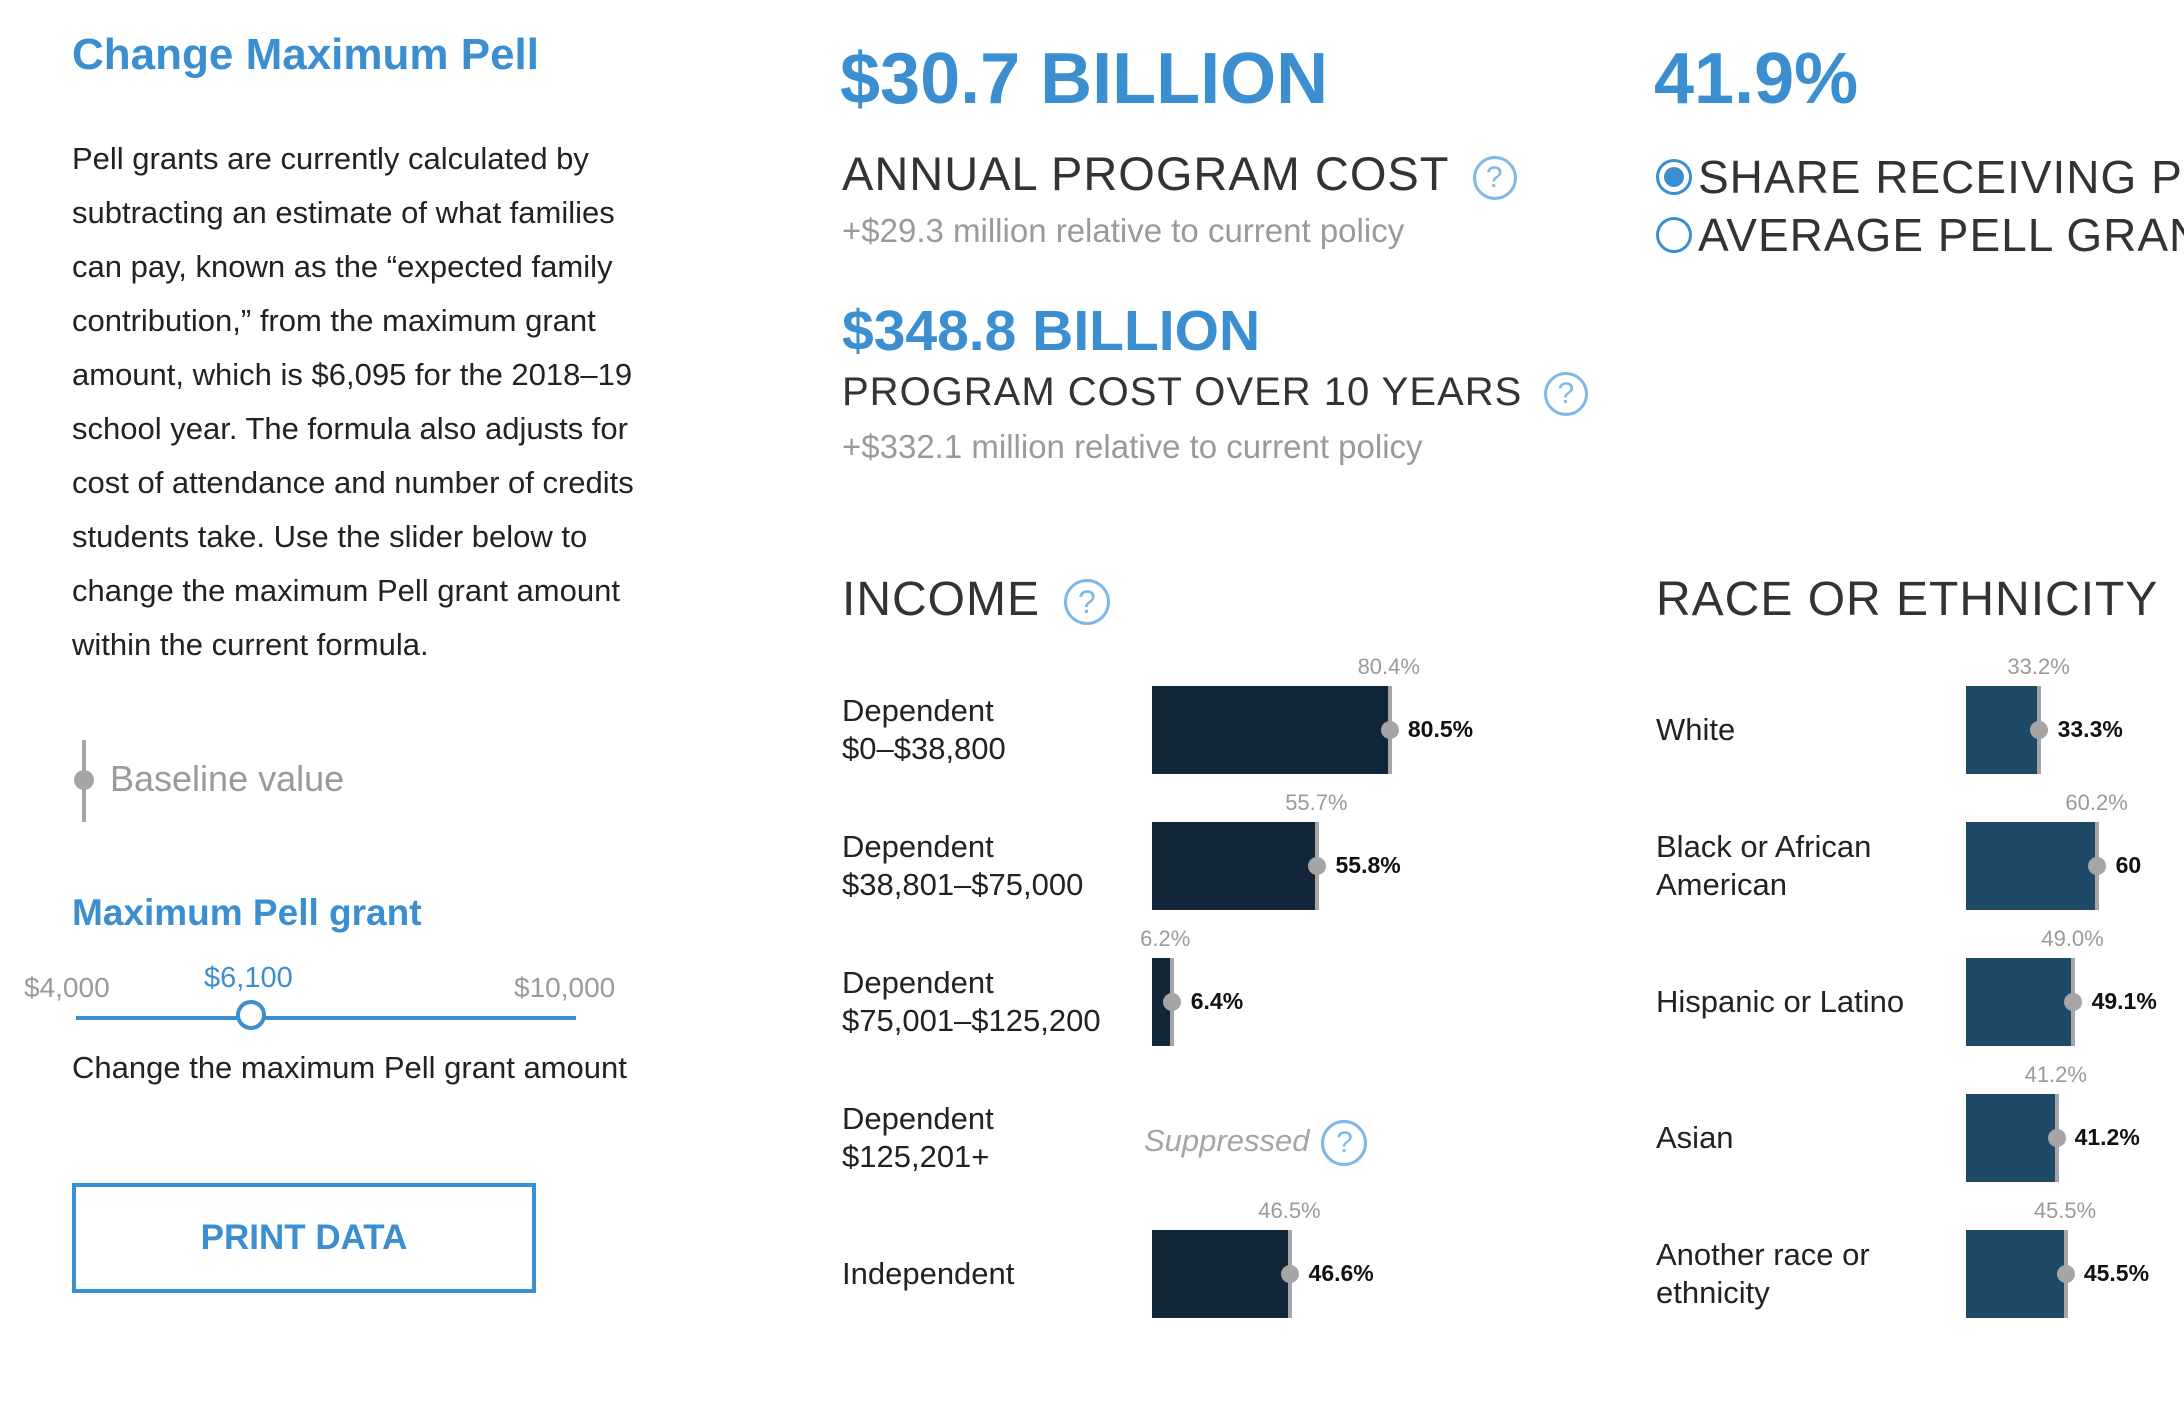 This screenshot has height=1402, width=2184. Describe the element at coordinates (2128, 865) in the screenshot. I see `bar-value-label: 60` at that location.